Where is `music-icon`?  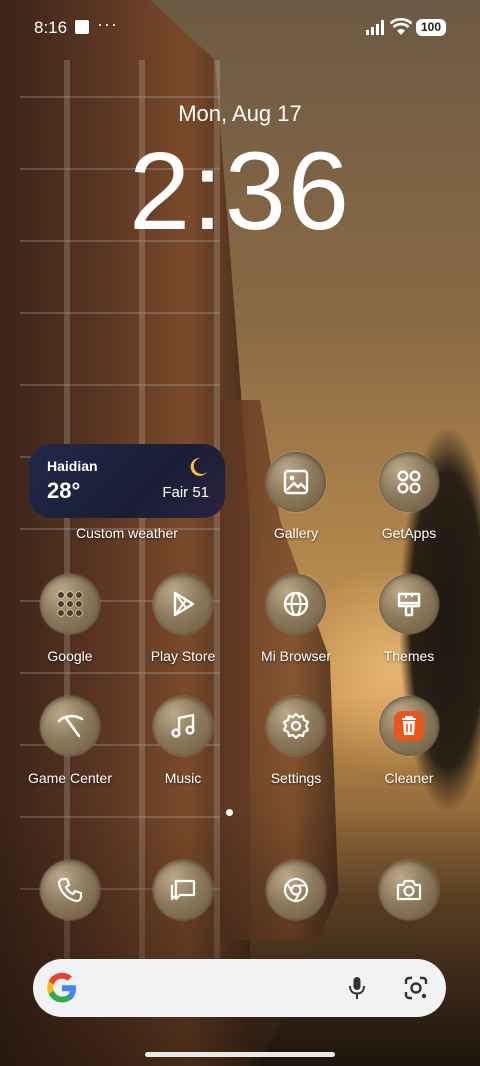 music-icon is located at coordinates (183, 725).